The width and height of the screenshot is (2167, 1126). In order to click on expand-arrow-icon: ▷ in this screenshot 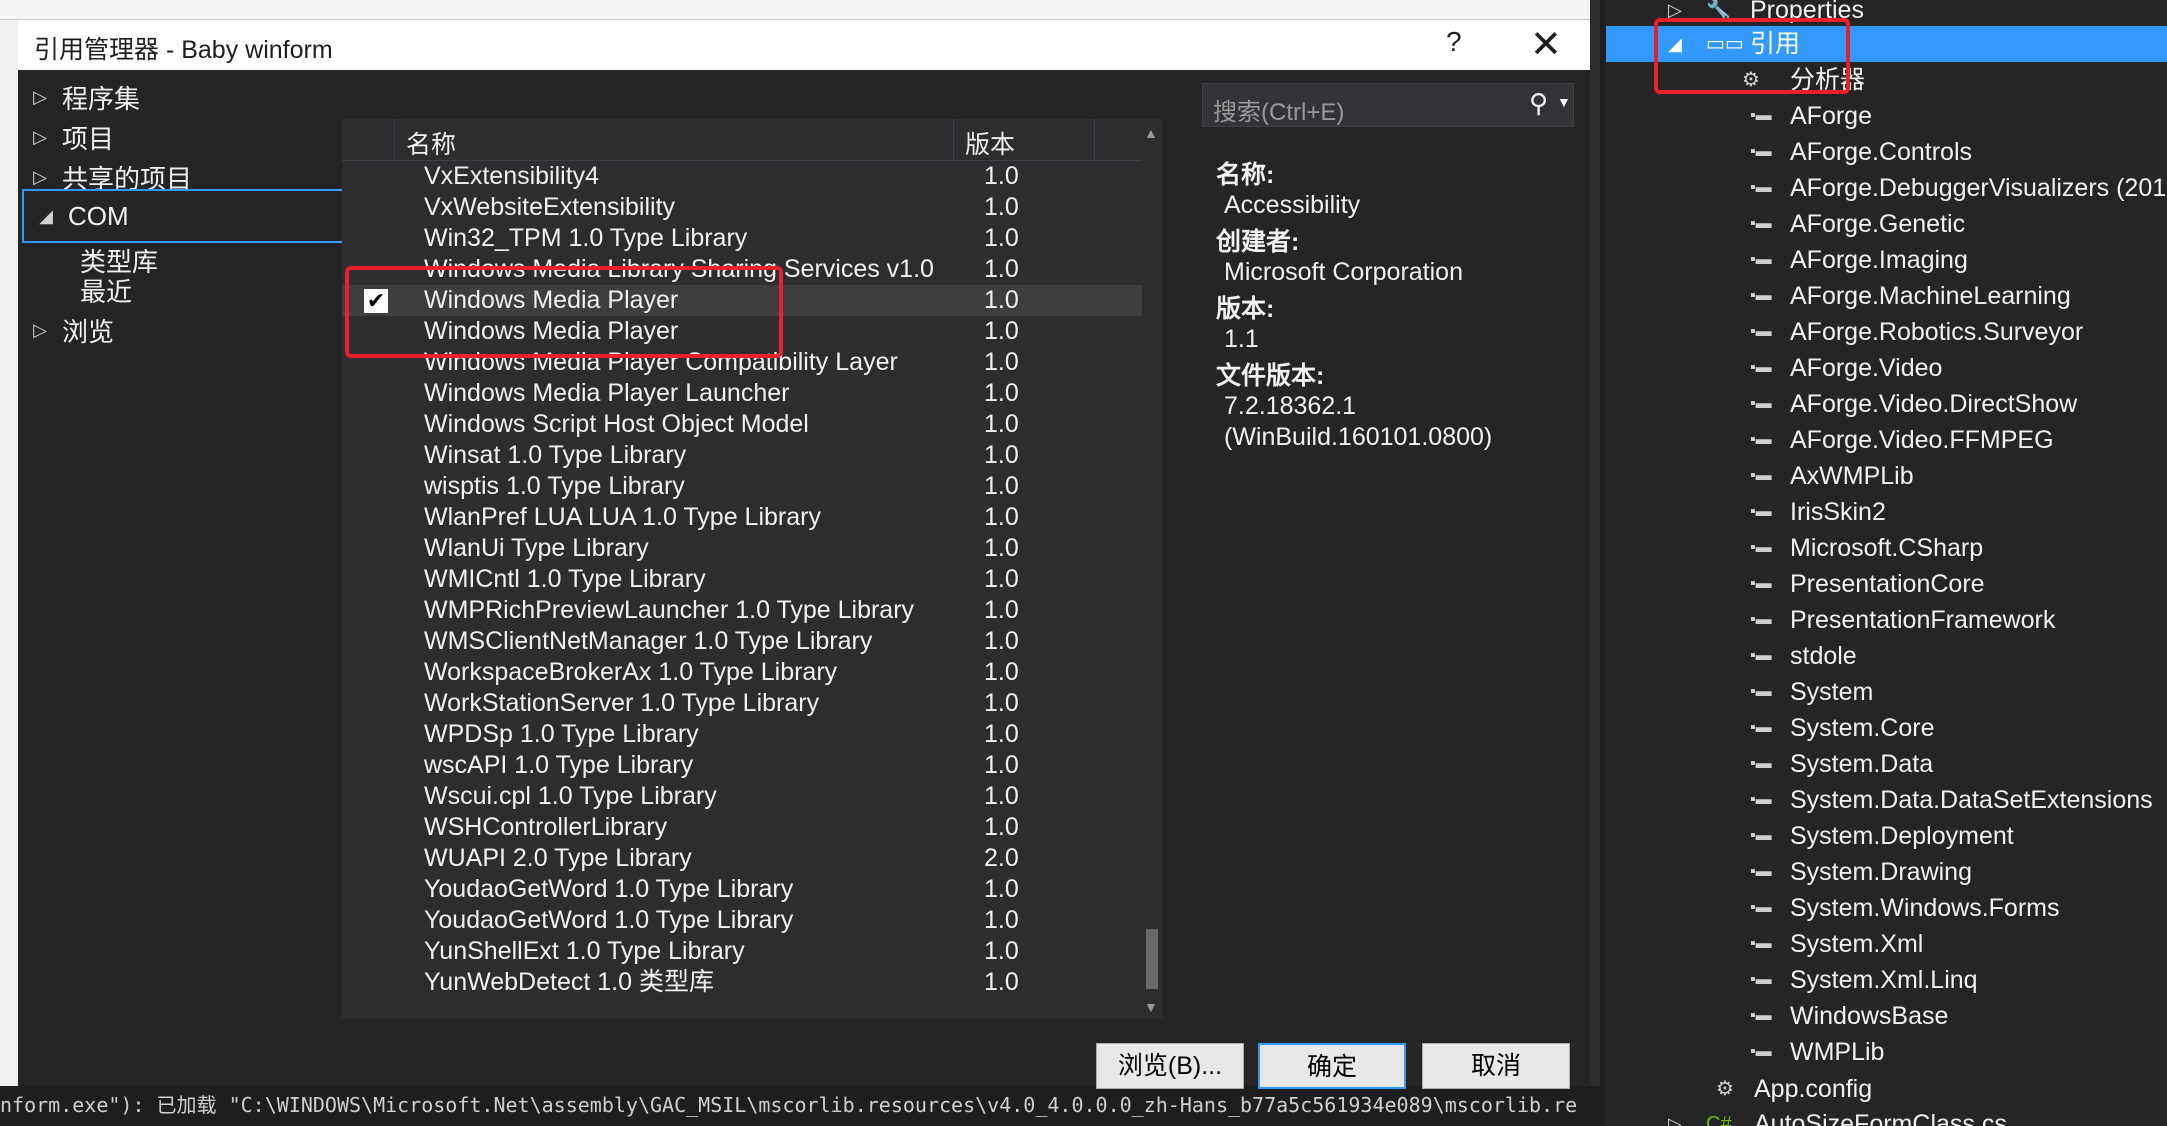, I will do `click(1675, 1116)`.